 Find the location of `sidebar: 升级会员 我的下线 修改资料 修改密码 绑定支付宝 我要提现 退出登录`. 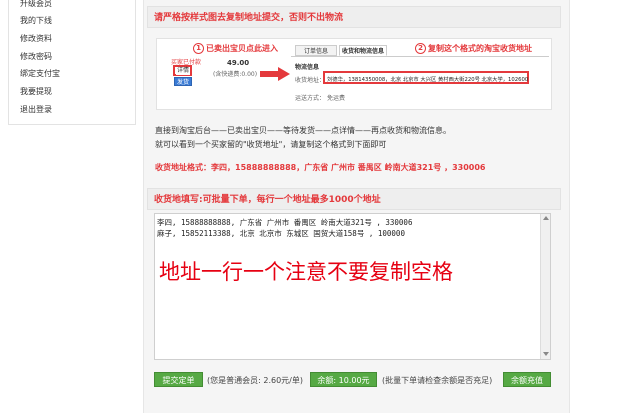

sidebar: 升级会员 我的下线 修改资料 修改密码 绑定支付宝 我要提现 退出登录 is located at coordinates (72, 62).